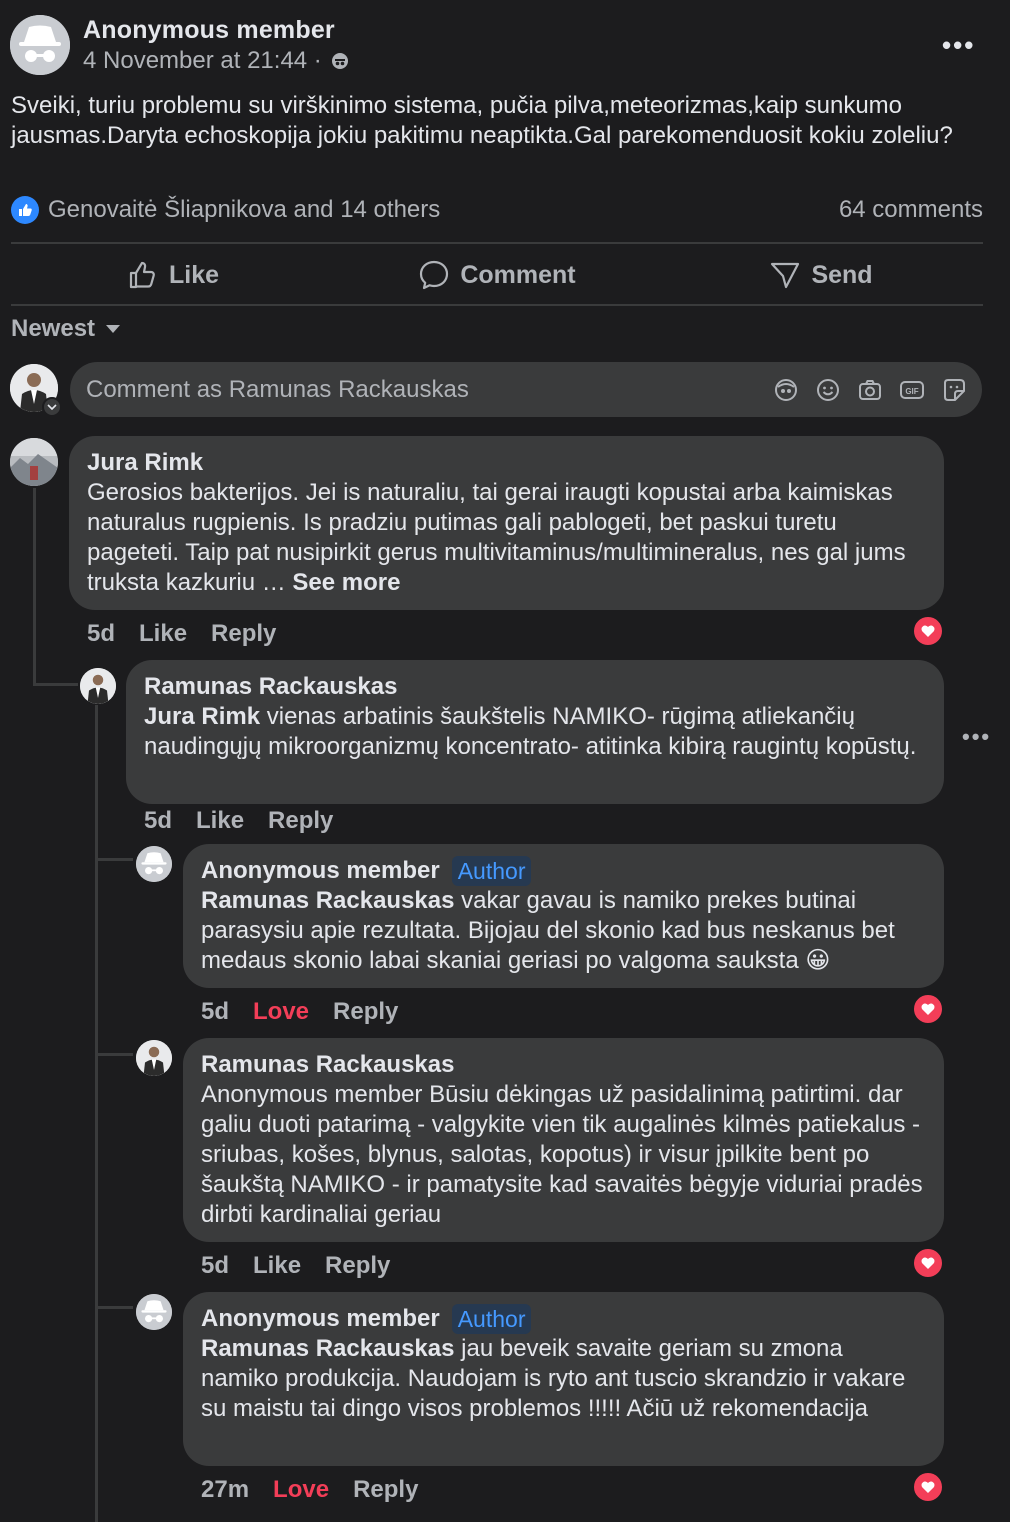 The height and width of the screenshot is (1522, 1010). What do you see at coordinates (52, 407) in the screenshot?
I see `profile-switch-caret-icon` at bounding box center [52, 407].